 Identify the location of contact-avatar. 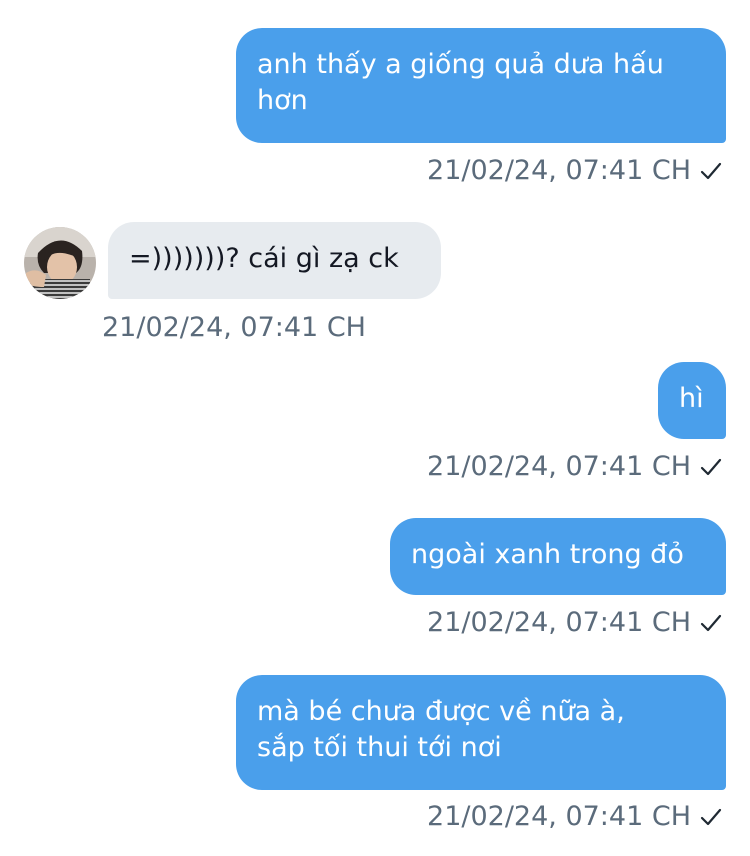
(60, 263).